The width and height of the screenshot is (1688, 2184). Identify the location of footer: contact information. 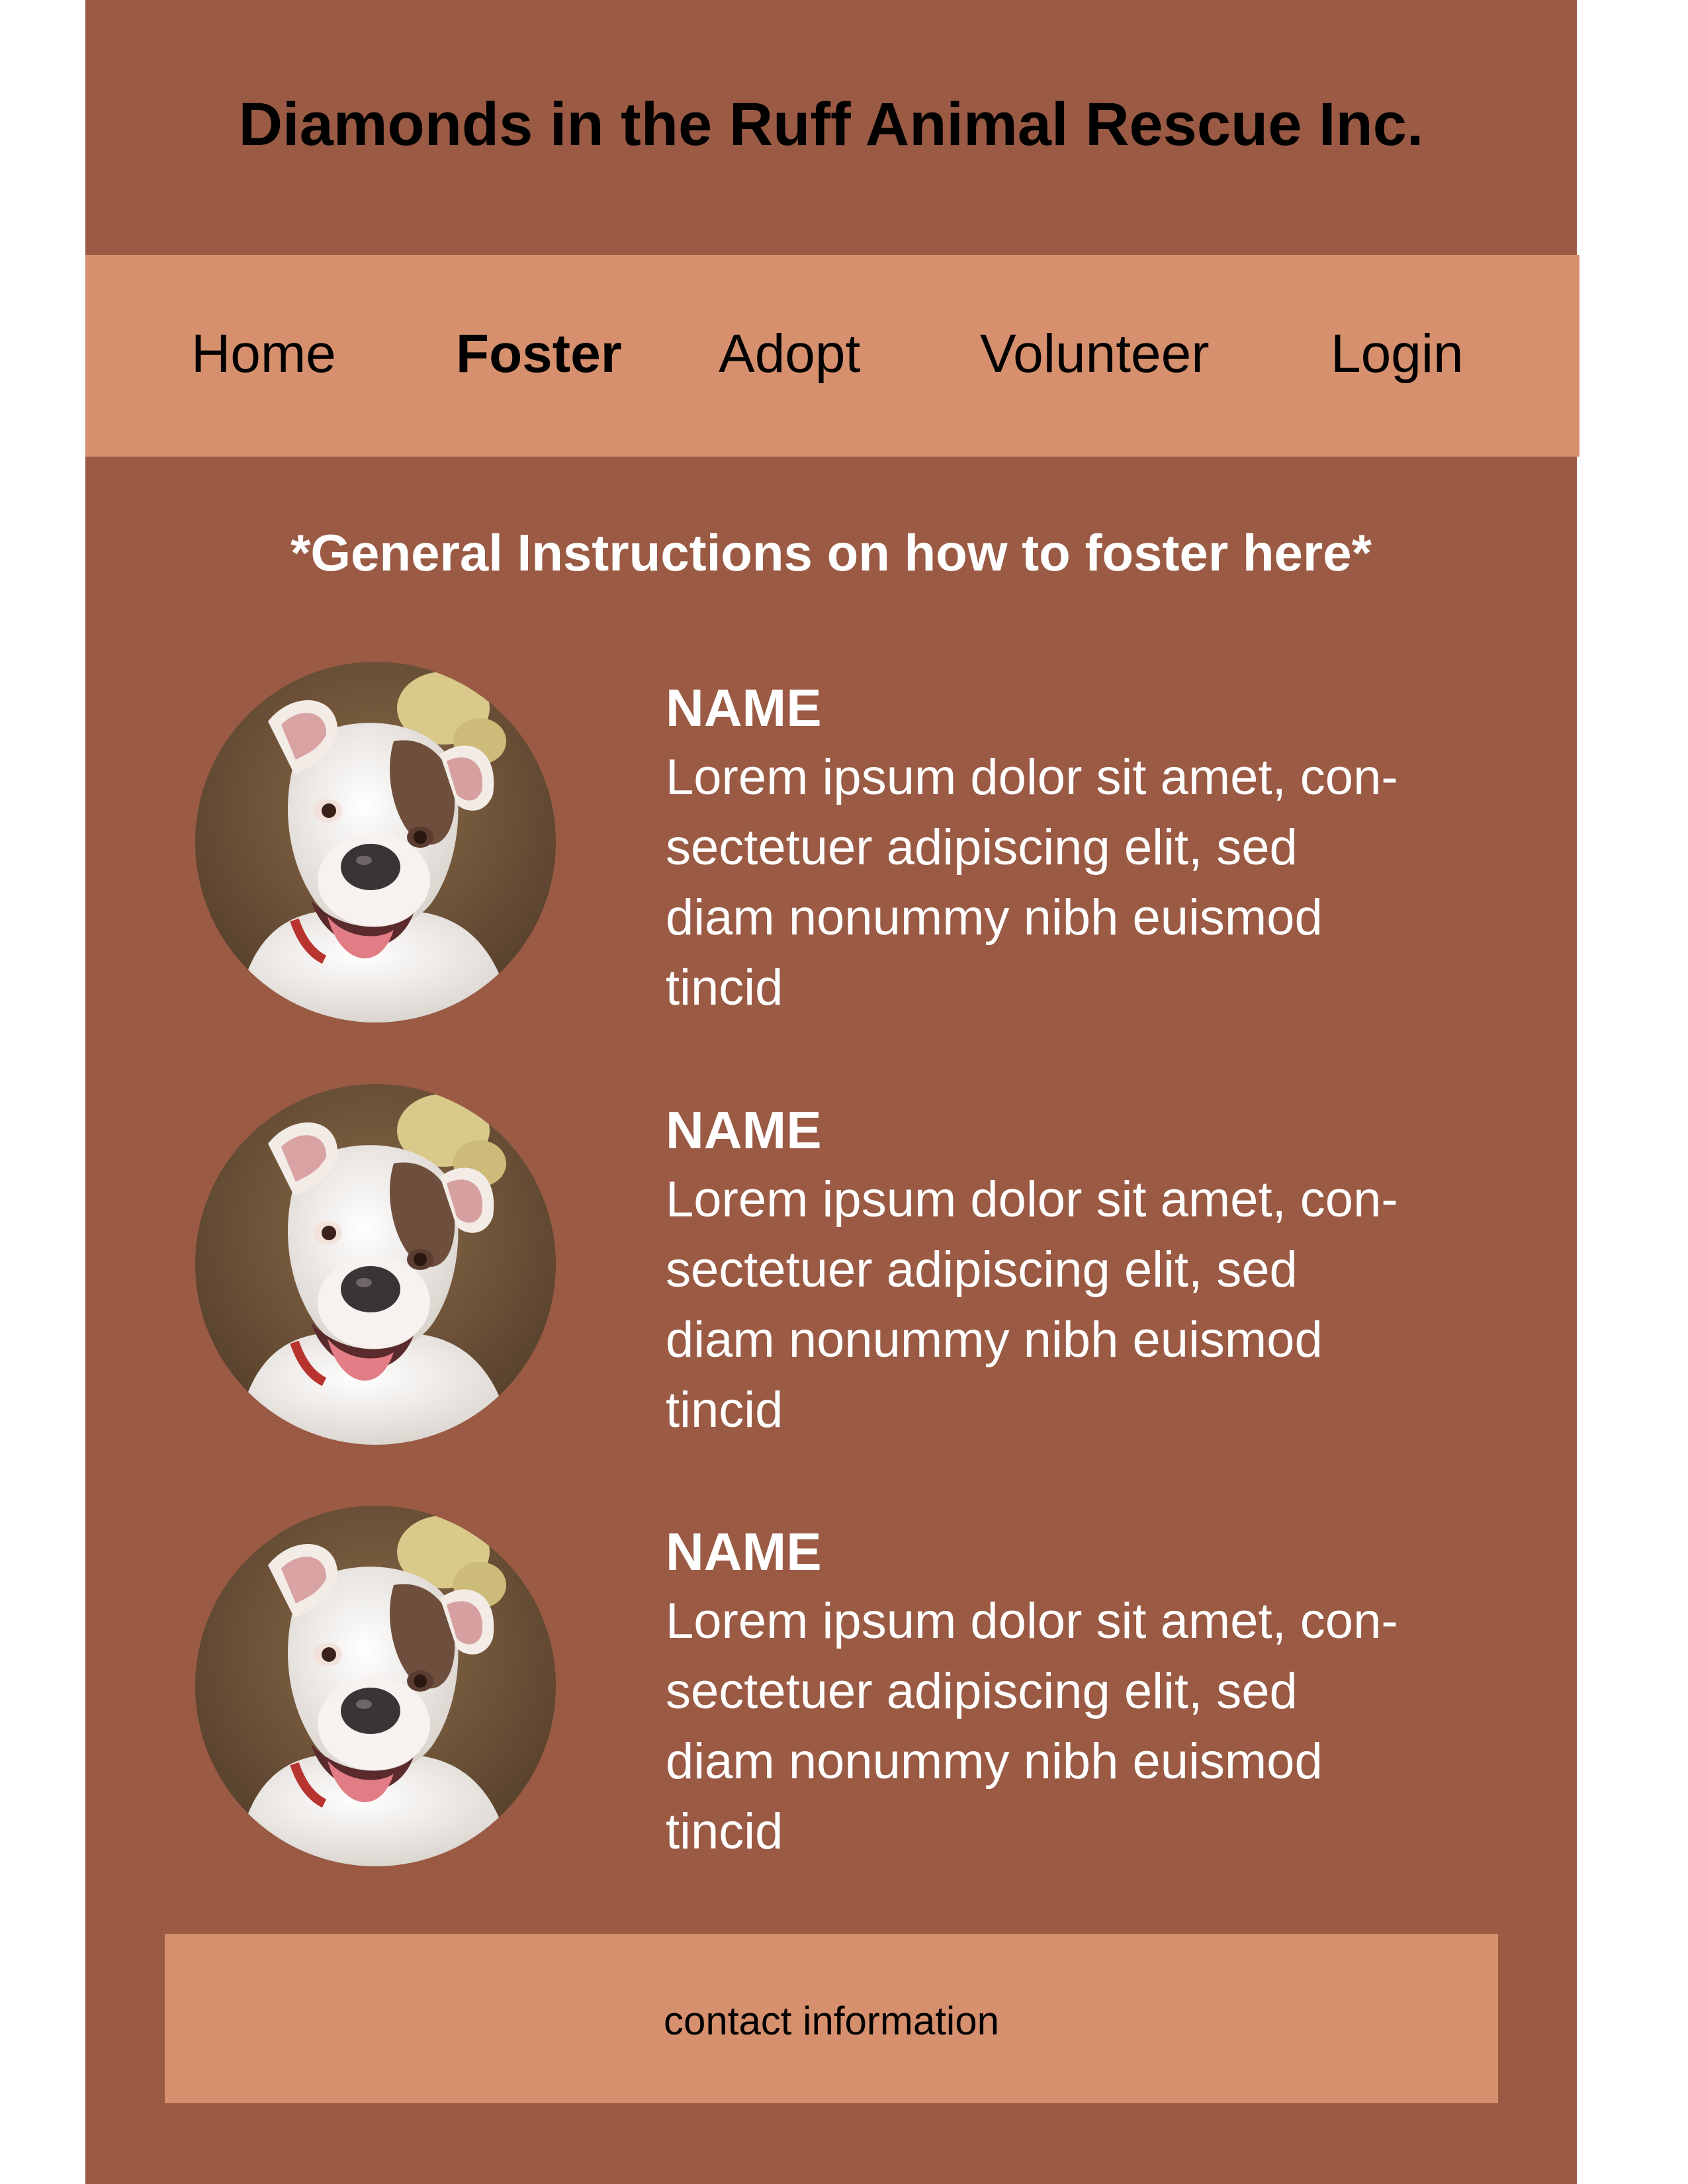
(831, 2019).